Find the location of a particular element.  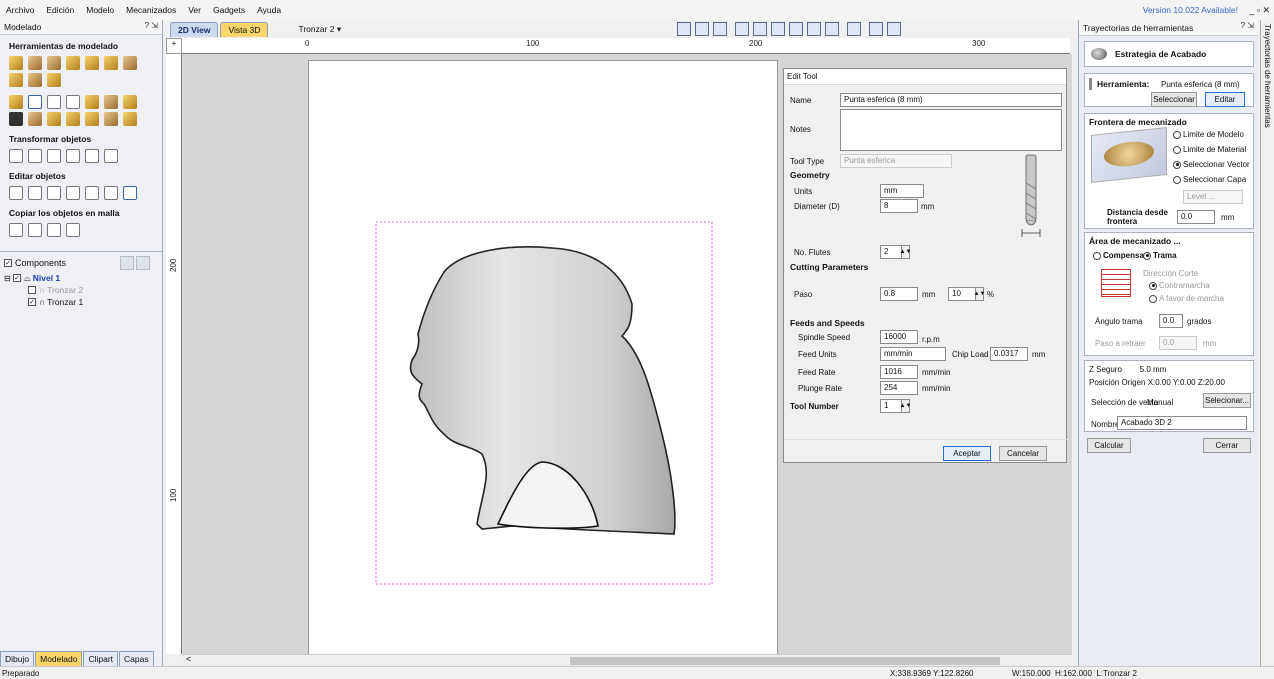

texture-icon is located at coordinates (16, 80).